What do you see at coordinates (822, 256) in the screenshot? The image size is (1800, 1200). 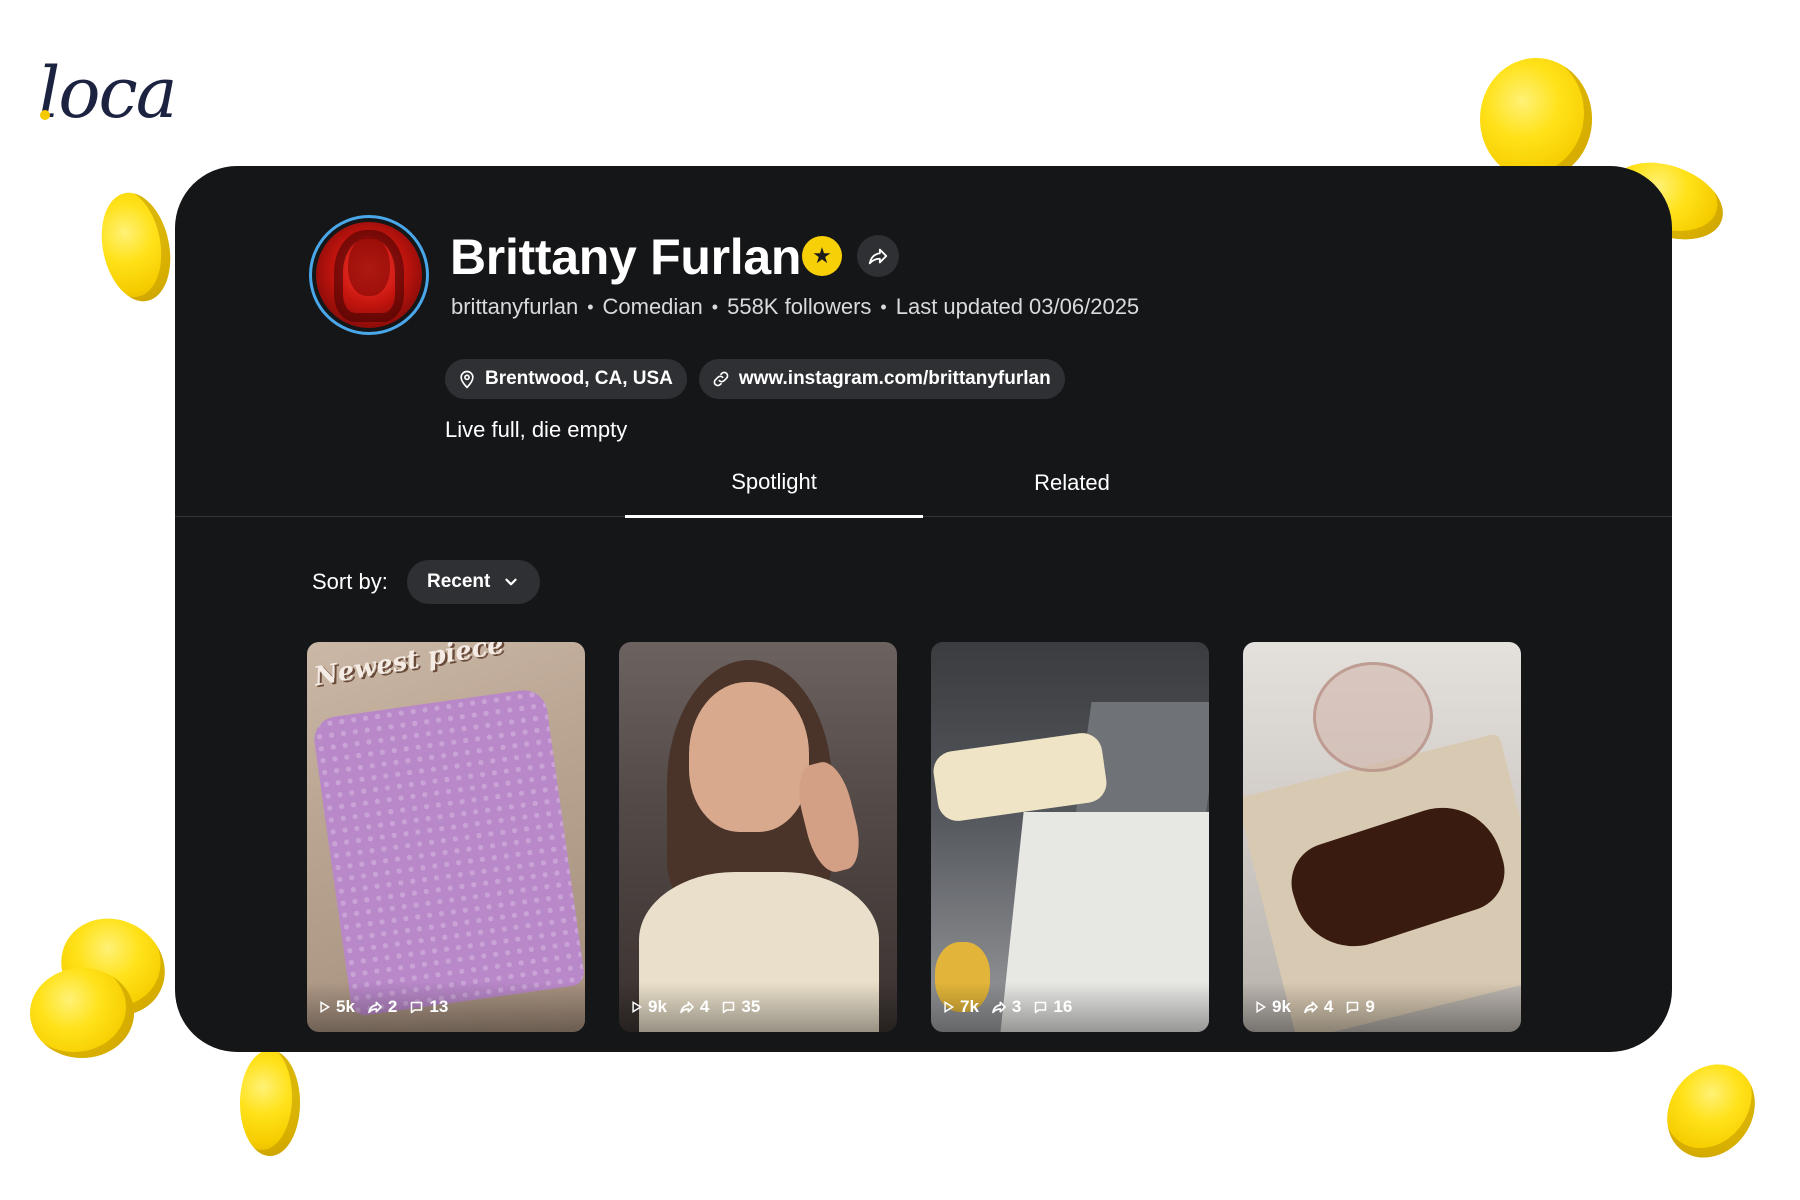 I see `star-icon: ★` at bounding box center [822, 256].